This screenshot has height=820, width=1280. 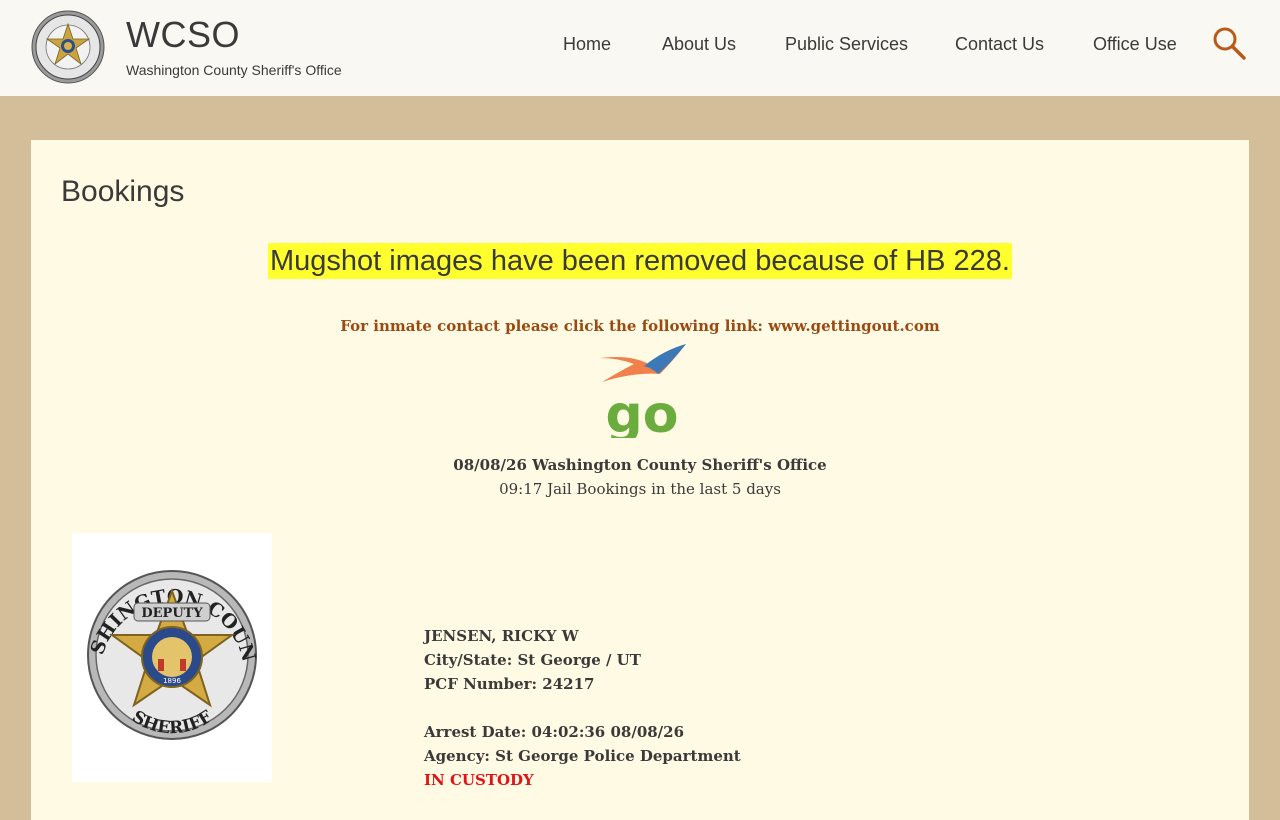 I want to click on nav-home: Home, so click(x=587, y=44).